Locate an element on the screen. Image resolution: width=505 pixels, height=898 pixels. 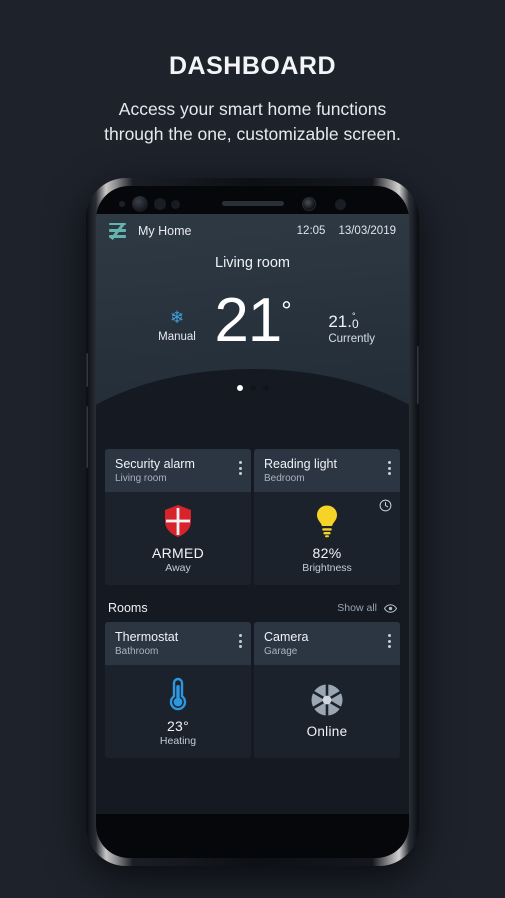
phone-sensor-row is located at coordinates (252, 204).